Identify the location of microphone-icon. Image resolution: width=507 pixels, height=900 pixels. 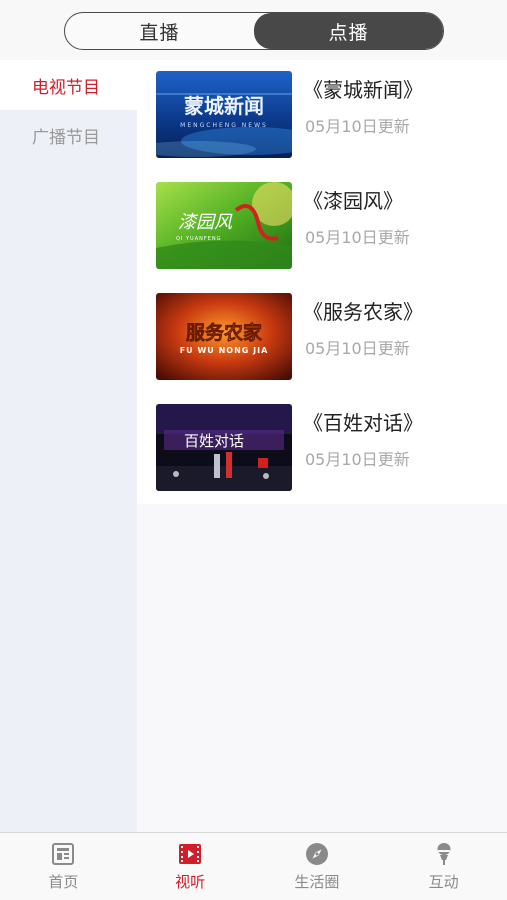
(444, 854).